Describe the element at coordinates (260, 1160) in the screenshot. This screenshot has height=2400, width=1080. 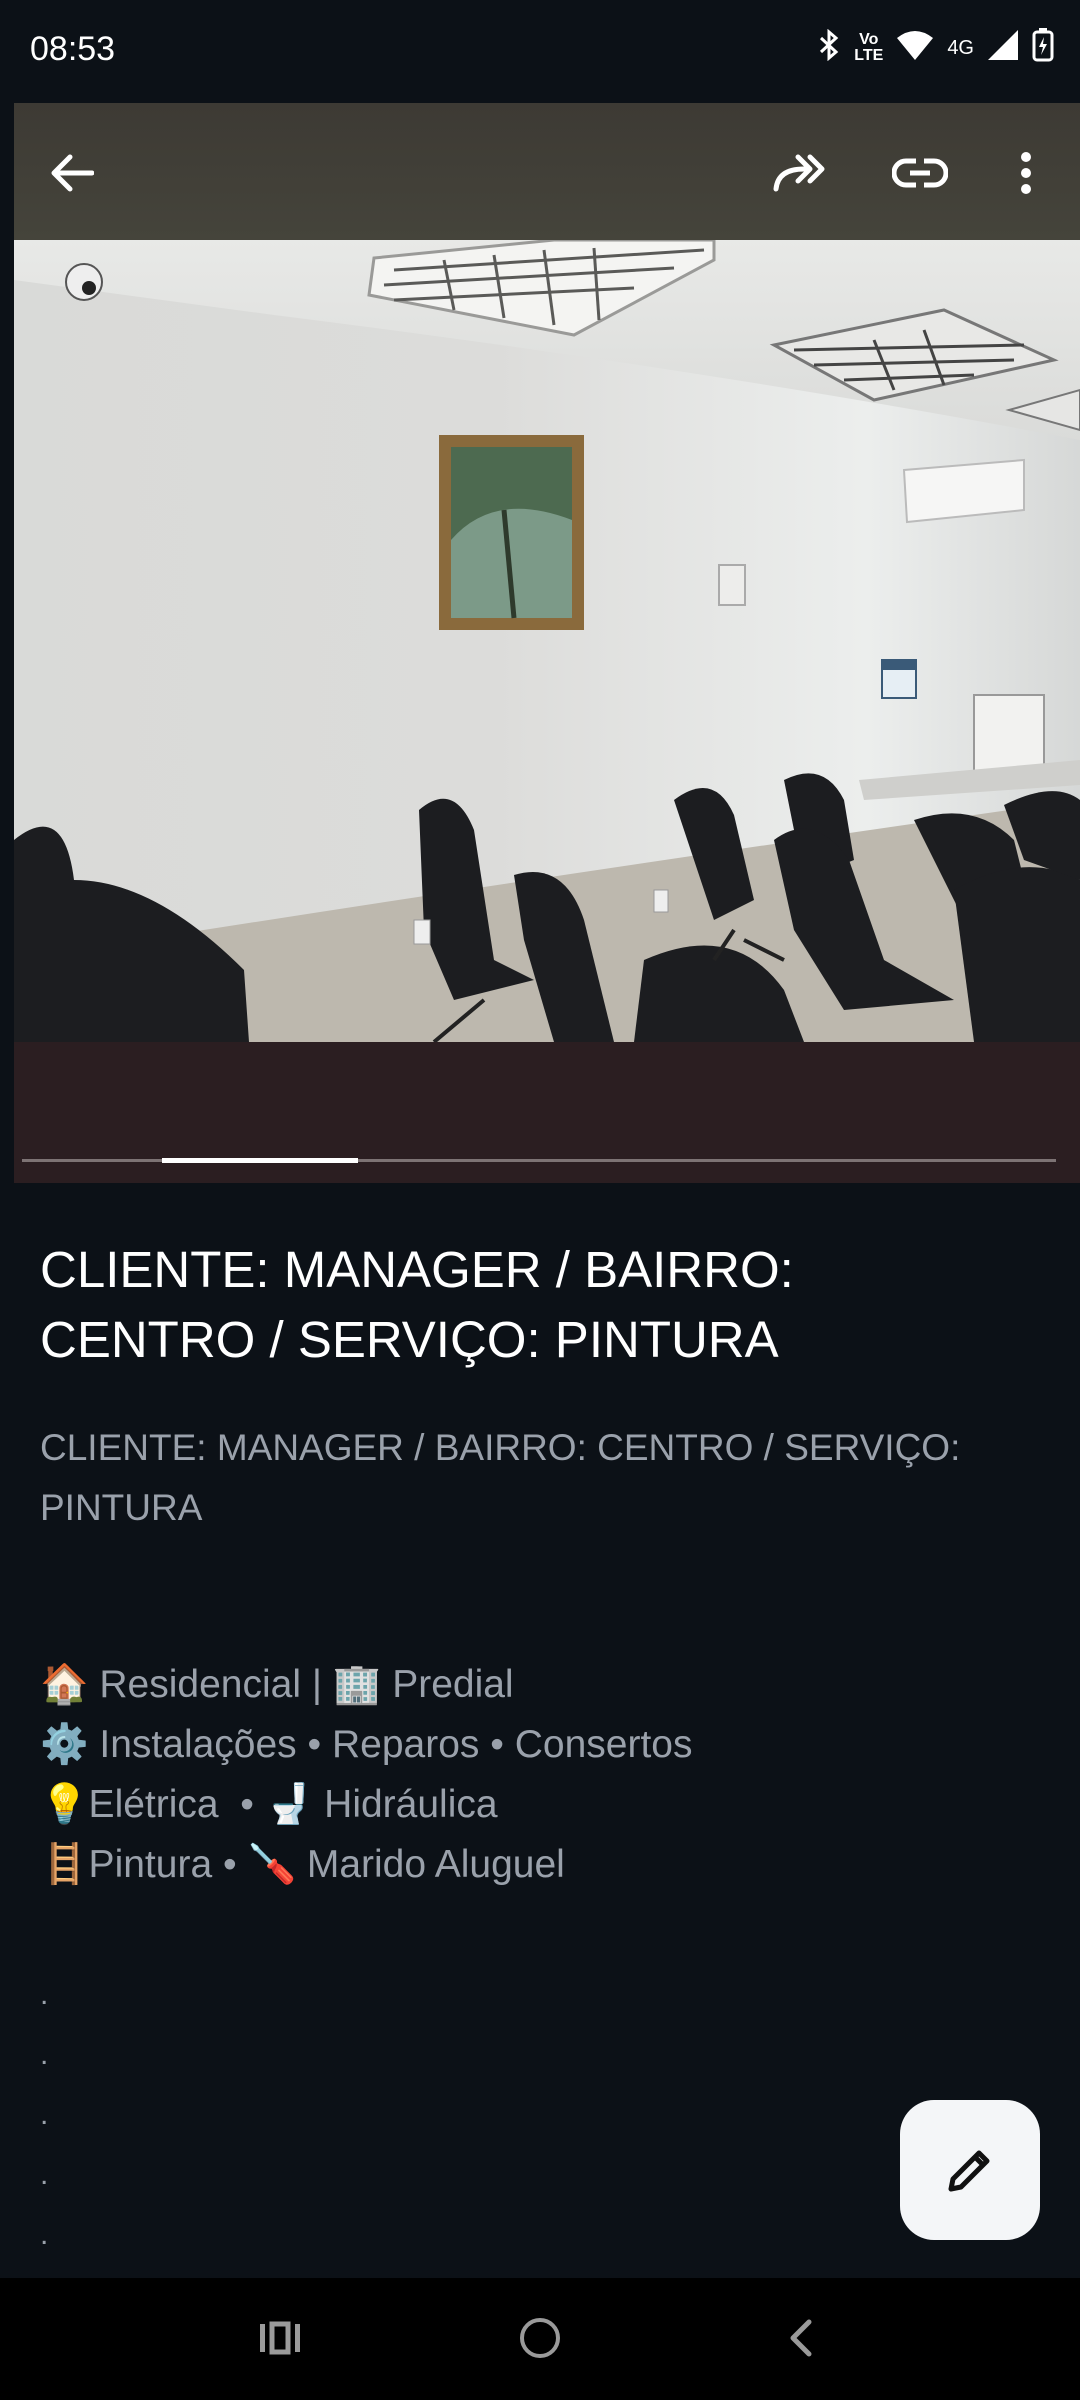
I see `gallery-progress-fill` at that location.